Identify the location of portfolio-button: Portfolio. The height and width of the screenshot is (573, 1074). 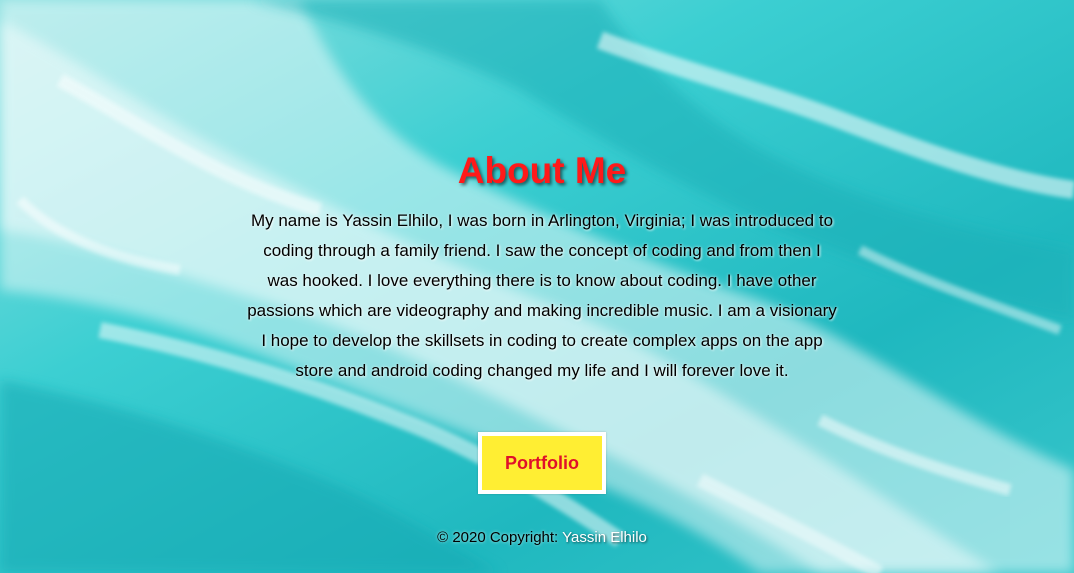
(542, 463).